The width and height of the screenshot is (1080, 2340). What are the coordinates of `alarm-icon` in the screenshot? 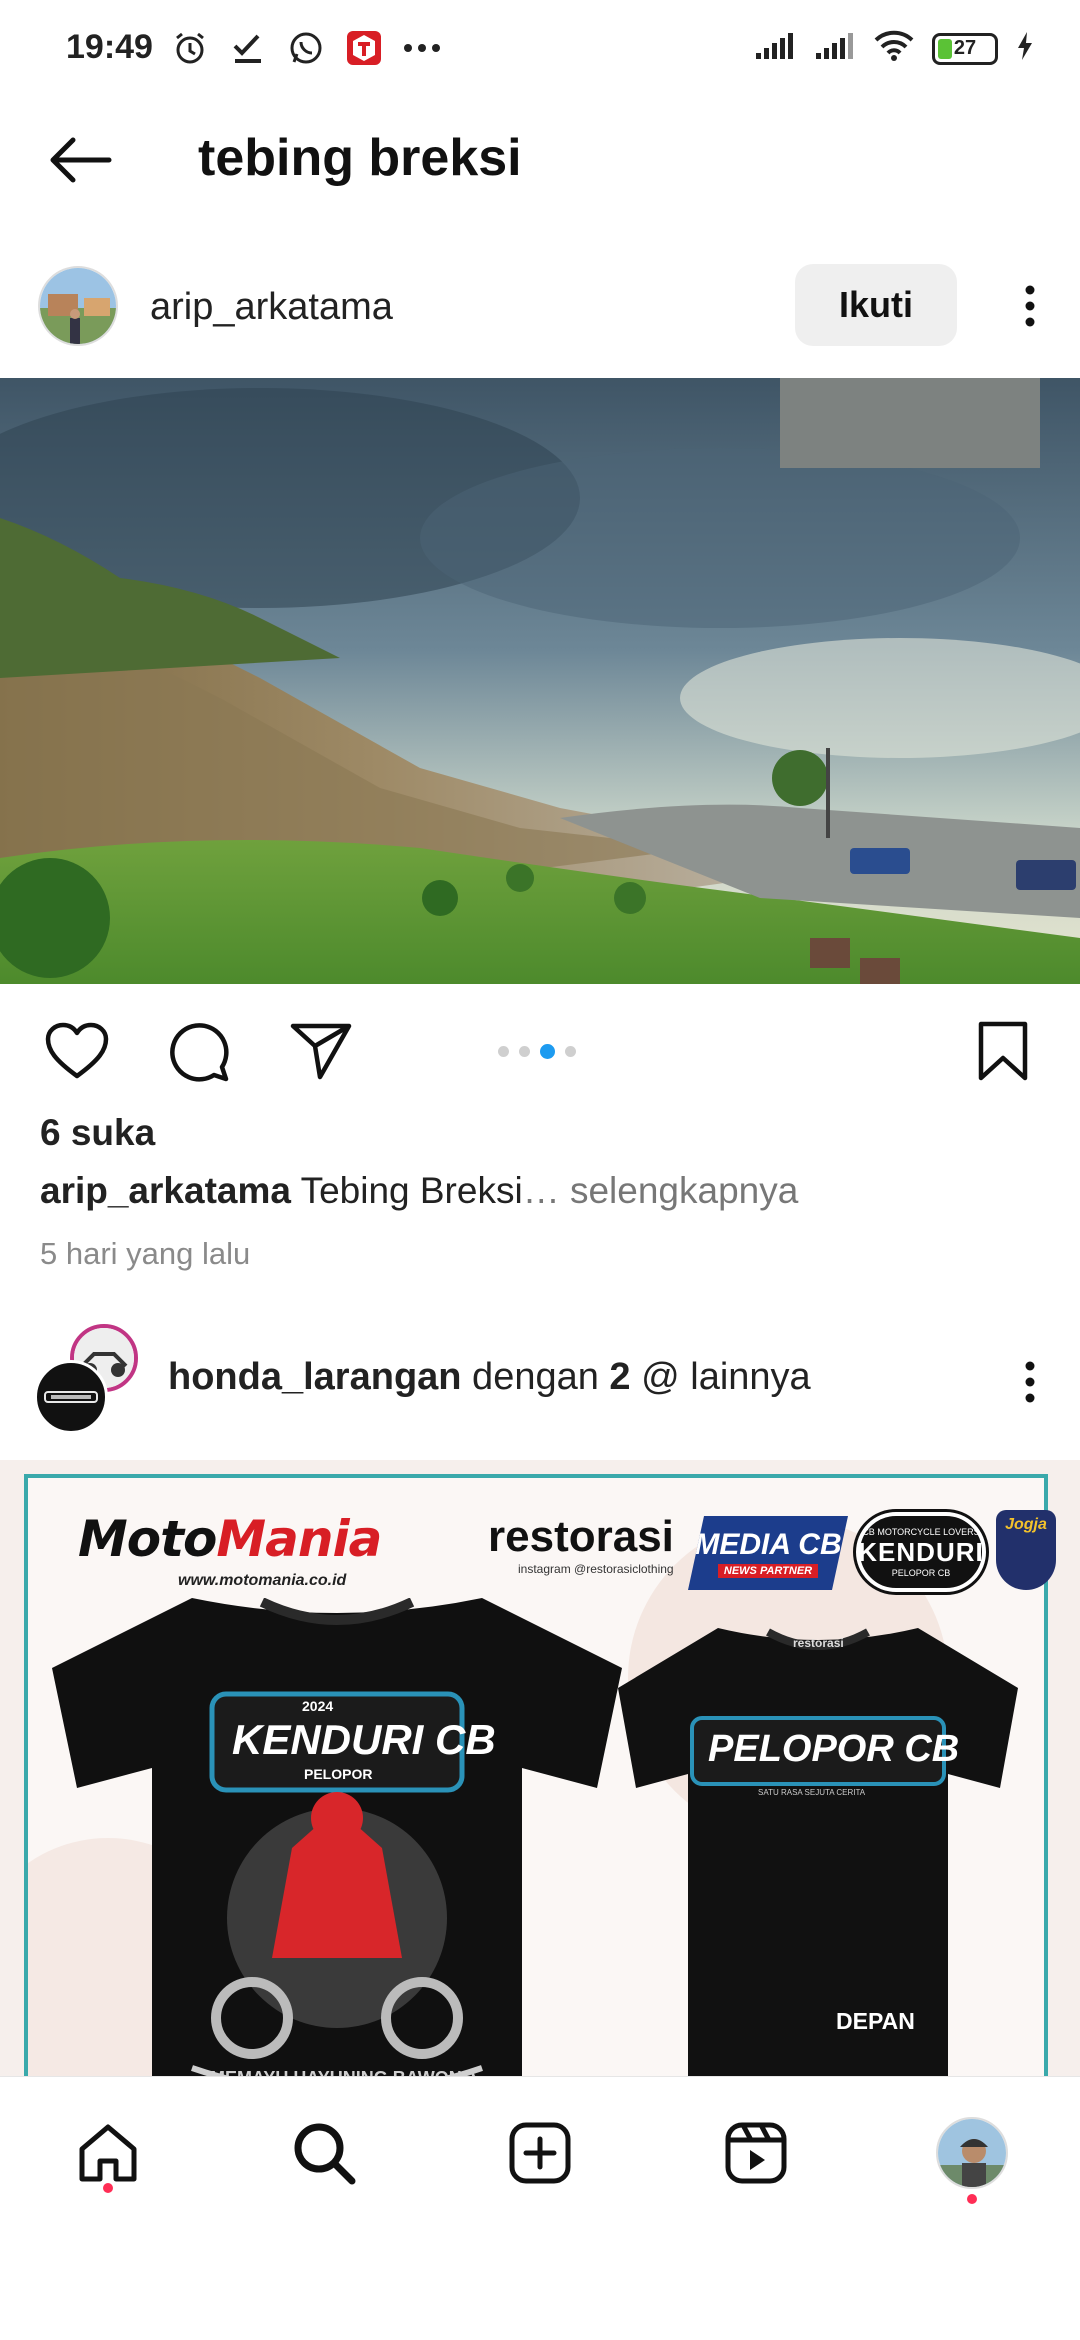 It's located at (190, 48).